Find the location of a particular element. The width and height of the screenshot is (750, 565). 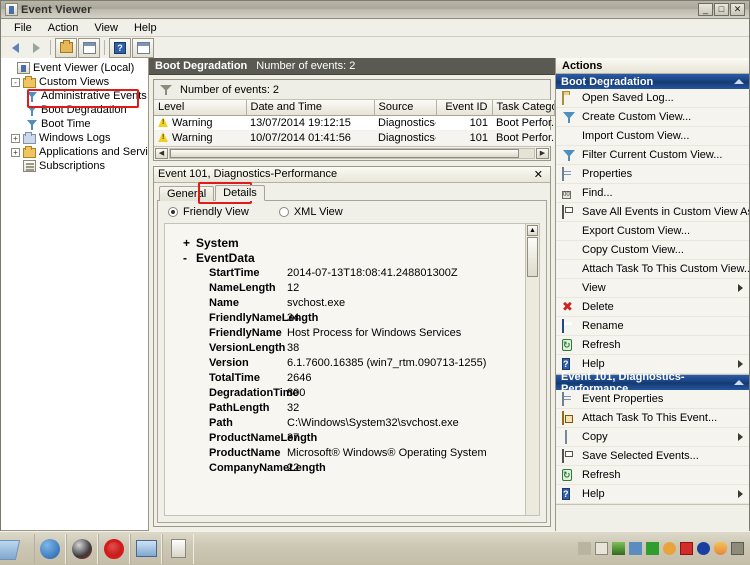

taskbar-item-event-viewer is located at coordinates (178, 548).